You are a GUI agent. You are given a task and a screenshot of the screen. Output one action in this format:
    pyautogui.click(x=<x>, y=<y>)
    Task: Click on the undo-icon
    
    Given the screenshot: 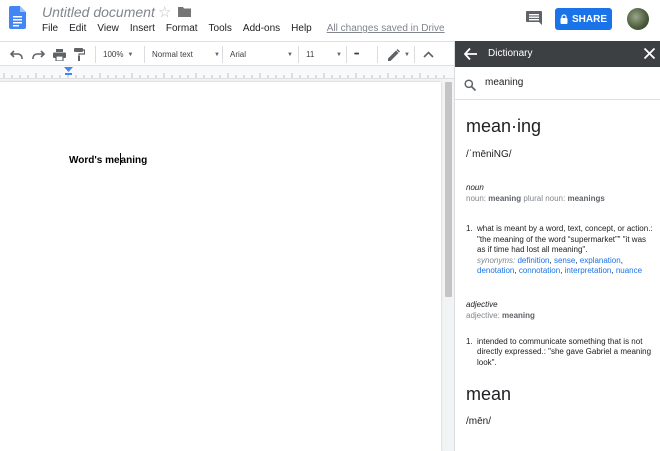 What is the action you would take?
    pyautogui.click(x=16, y=54)
    